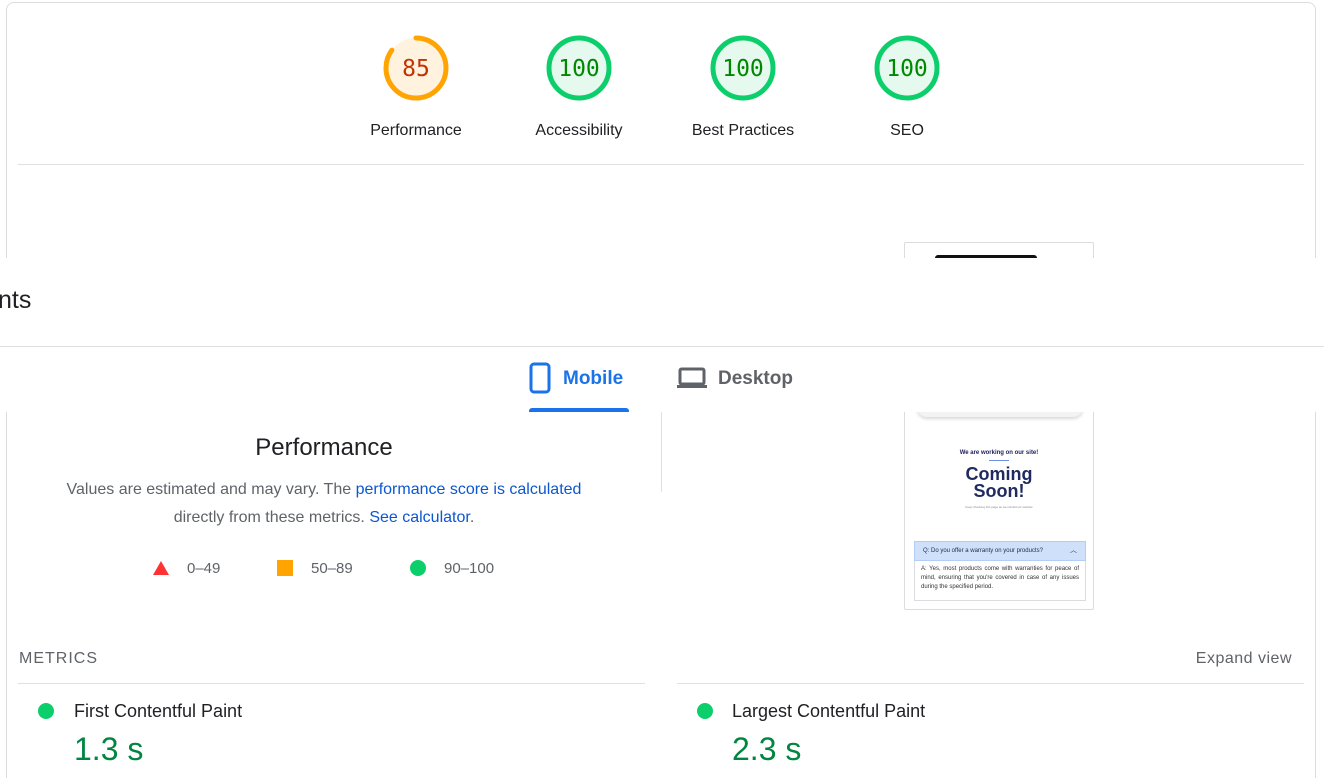  I want to click on gauge-seo: 100 SEO, so click(907, 87).